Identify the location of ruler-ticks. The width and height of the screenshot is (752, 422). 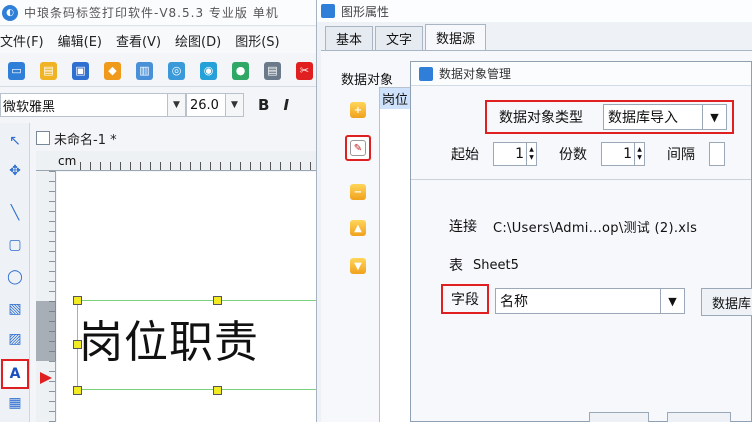
(200, 166).